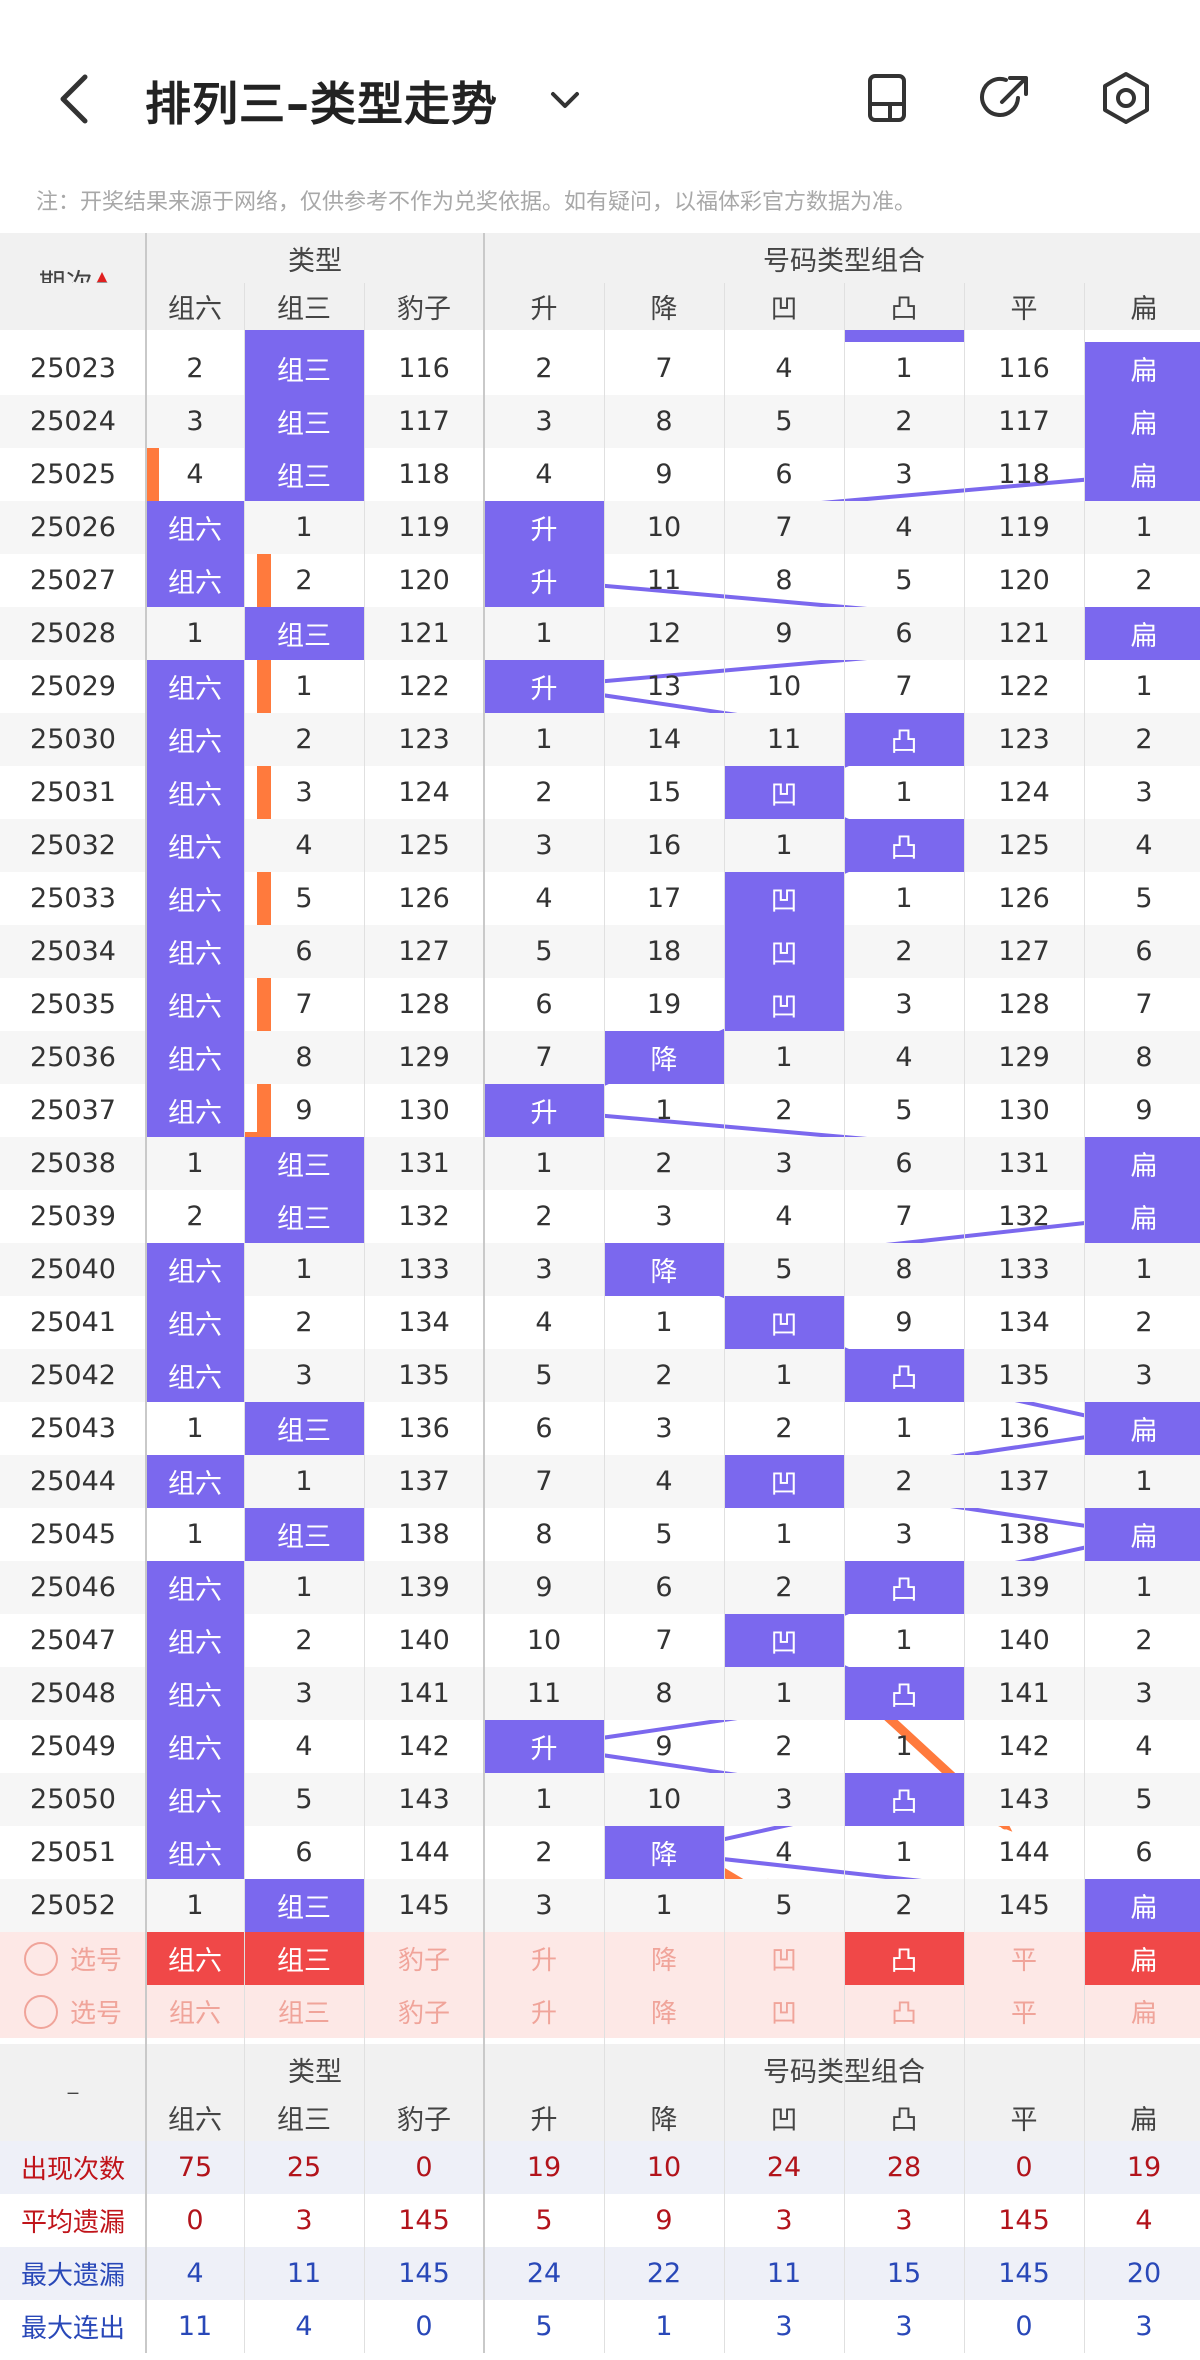 Image resolution: width=1200 pixels, height=2360 pixels. What do you see at coordinates (904, 2167) in the screenshot?
I see `stat-value: 28` at bounding box center [904, 2167].